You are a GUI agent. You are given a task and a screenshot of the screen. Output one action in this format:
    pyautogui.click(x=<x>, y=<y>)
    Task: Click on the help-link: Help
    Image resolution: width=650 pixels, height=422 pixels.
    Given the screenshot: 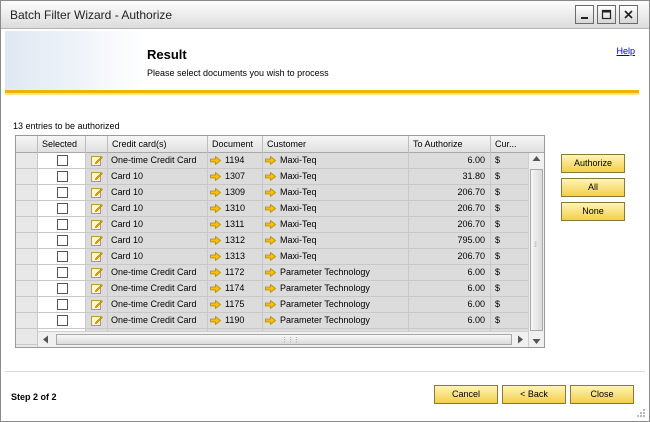 What is the action you would take?
    pyautogui.click(x=625, y=51)
    